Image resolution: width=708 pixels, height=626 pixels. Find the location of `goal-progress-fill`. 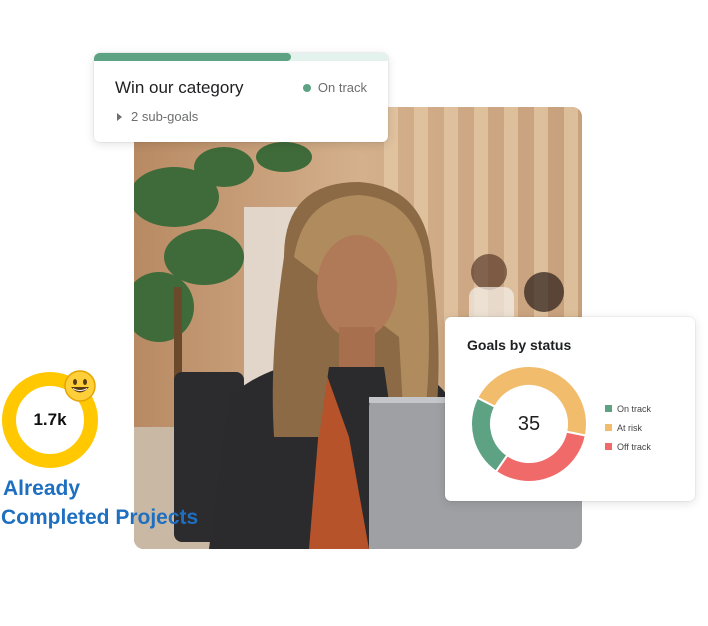

goal-progress-fill is located at coordinates (192, 57).